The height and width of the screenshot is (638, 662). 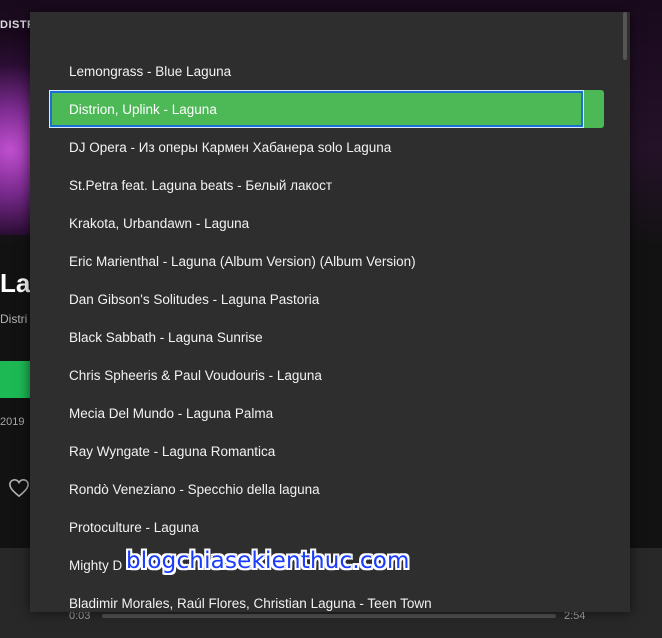 What do you see at coordinates (316, 109) in the screenshot?
I see `suggestion-item-selected: Distrion, Uplink - Laguna` at bounding box center [316, 109].